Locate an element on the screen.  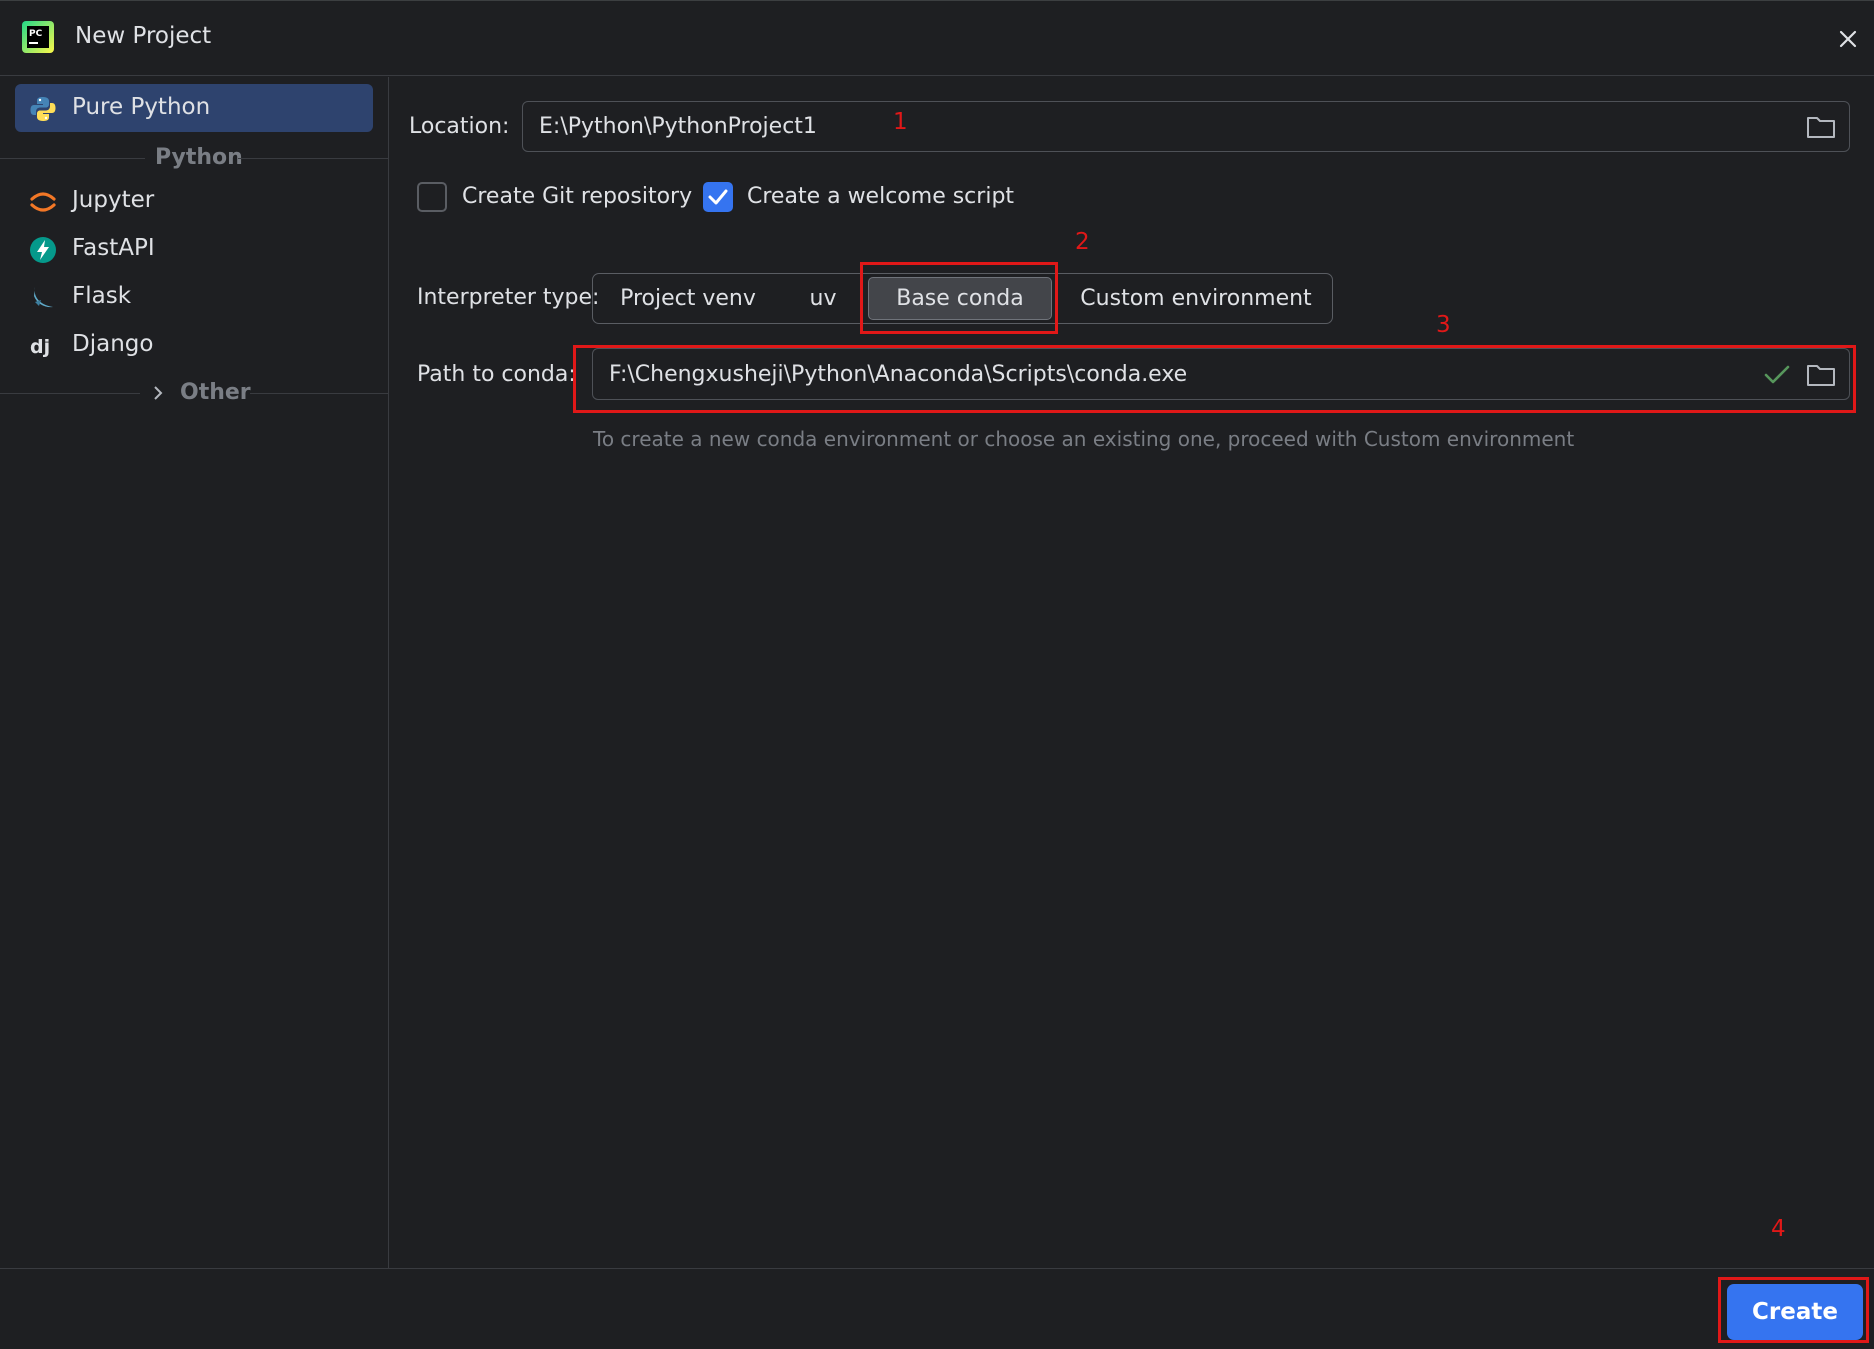
svg-text: dj is located at coordinates (40, 347).